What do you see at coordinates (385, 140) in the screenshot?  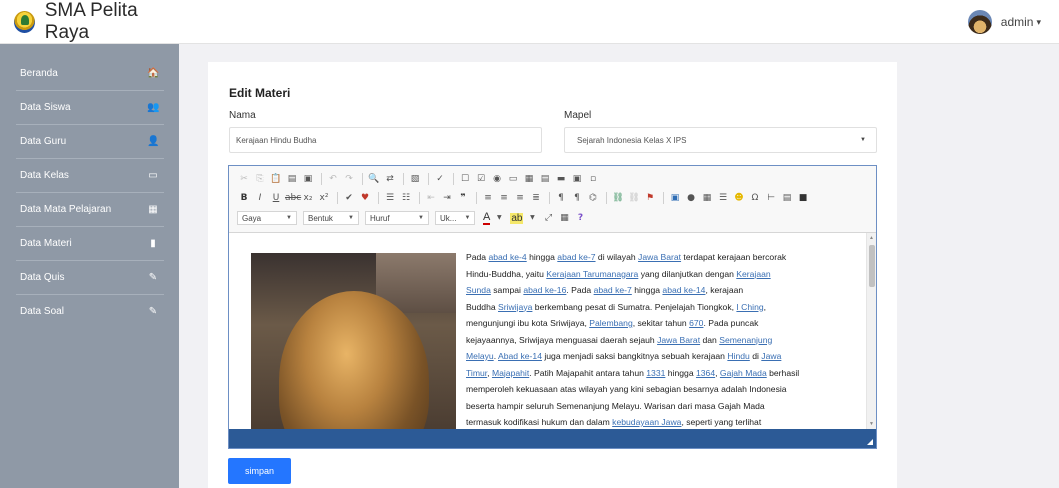 I see `nama-input: Kerajaan Hindu Budha` at bounding box center [385, 140].